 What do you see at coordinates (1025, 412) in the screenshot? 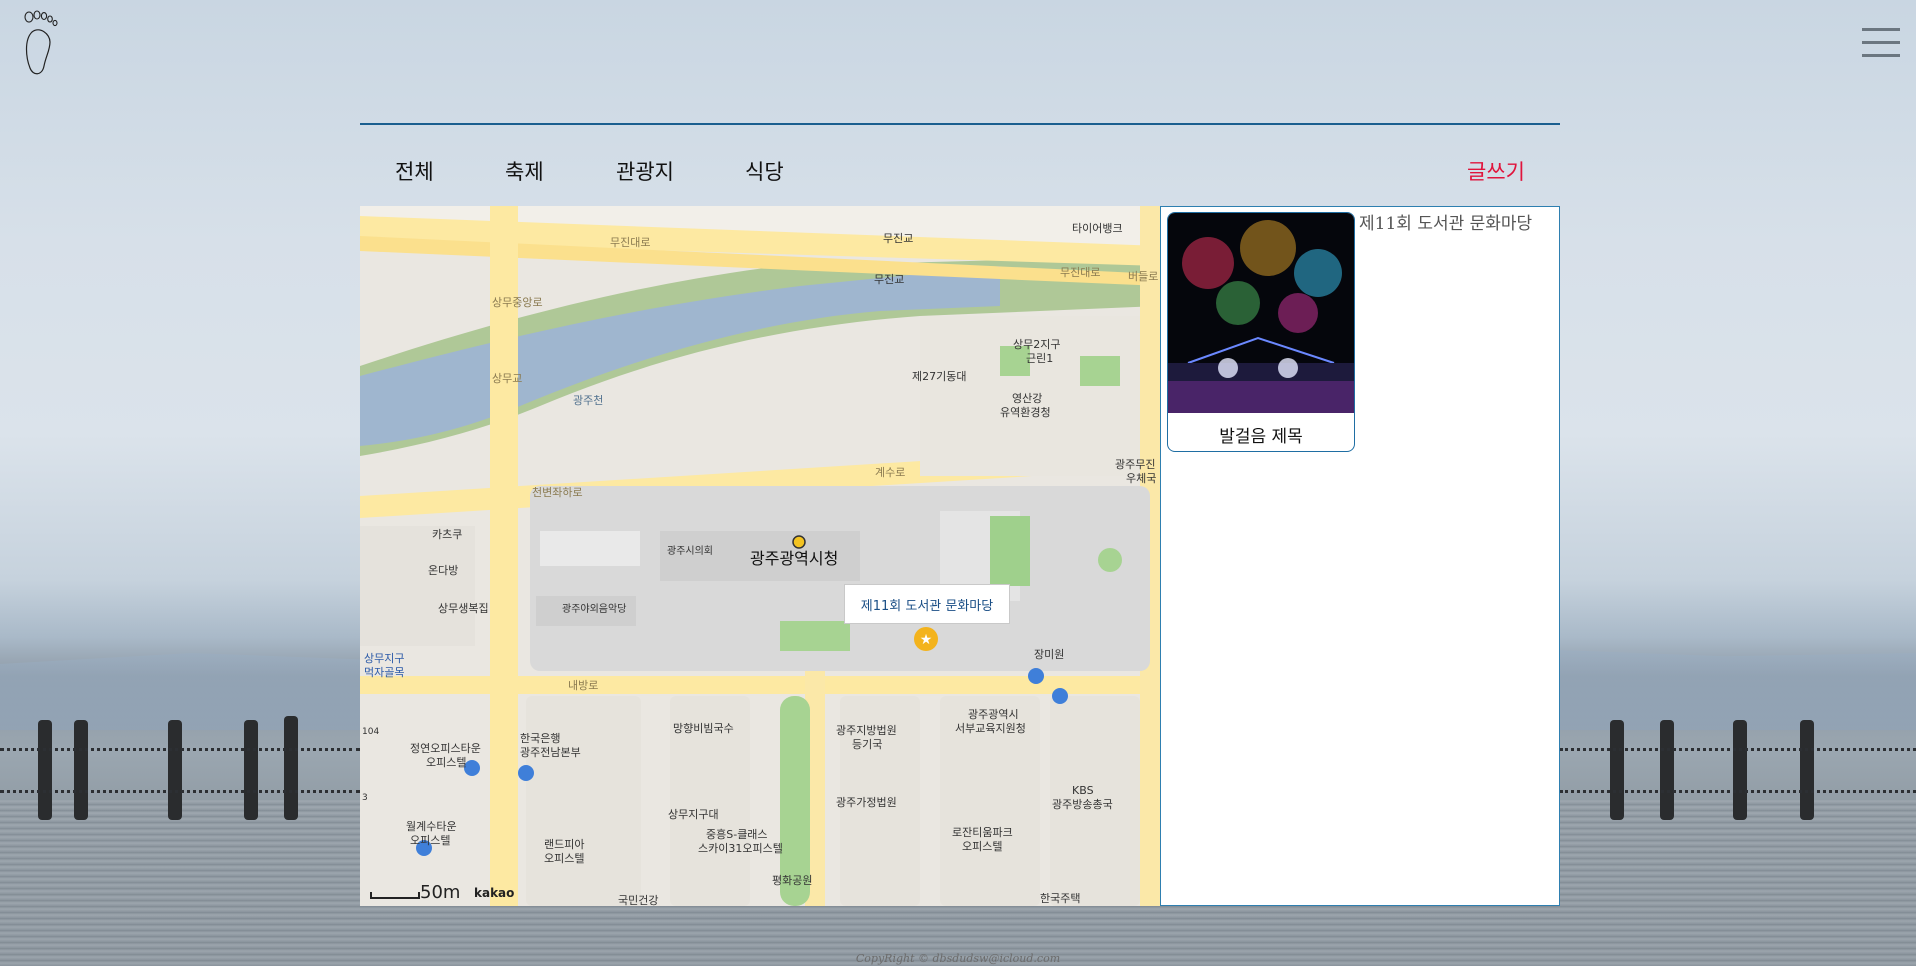
I see `map-label-yeongsan2: 유역환경청` at bounding box center [1025, 412].